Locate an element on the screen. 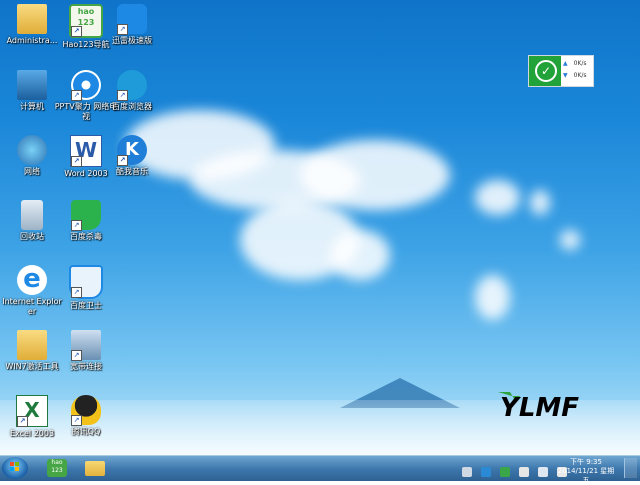 This screenshot has width=640, height=485. desktop-icon: K ↗ 酷我音乐 is located at coordinates (132, 156).